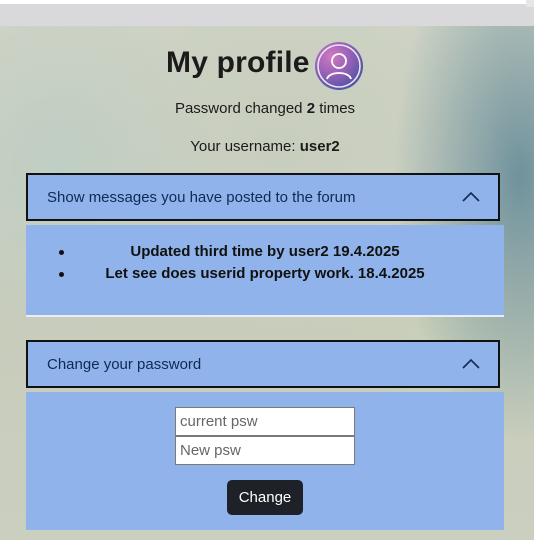 The image size is (534, 540). Describe the element at coordinates (265, 316) in the screenshot. I see `section-divider` at that location.